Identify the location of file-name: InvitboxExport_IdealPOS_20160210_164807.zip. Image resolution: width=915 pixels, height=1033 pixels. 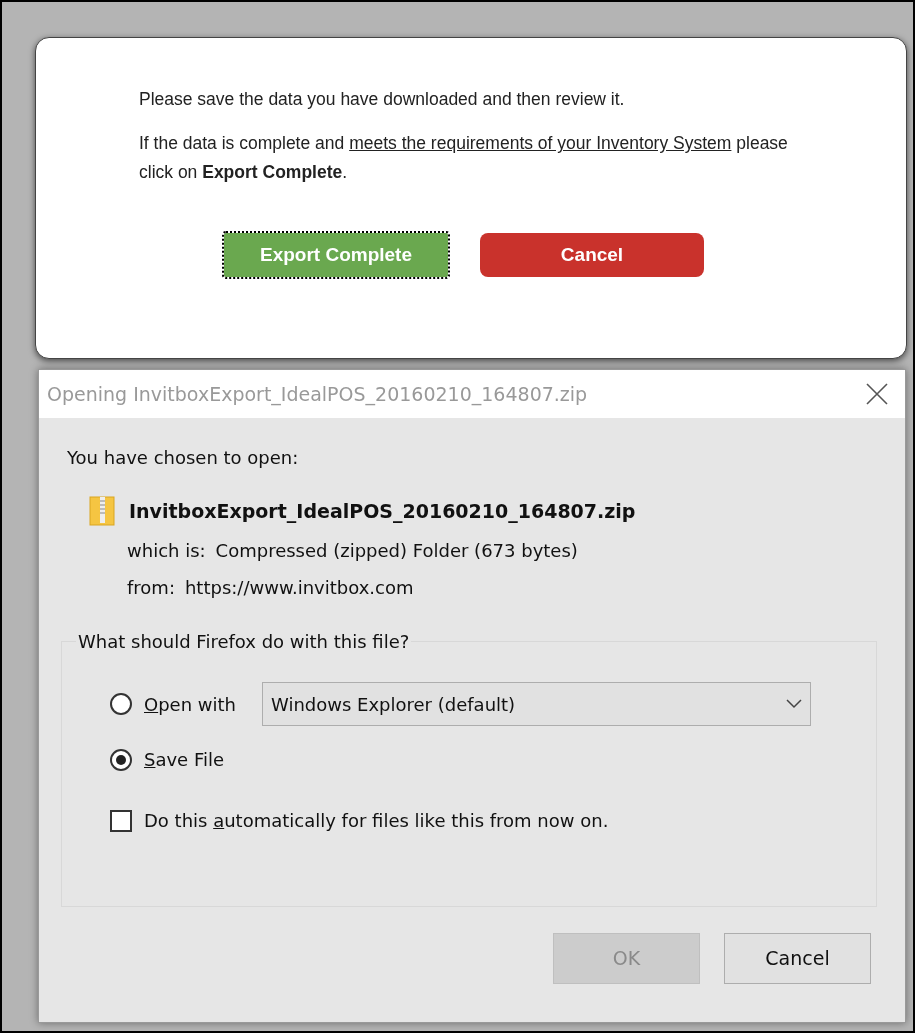
(382, 511).